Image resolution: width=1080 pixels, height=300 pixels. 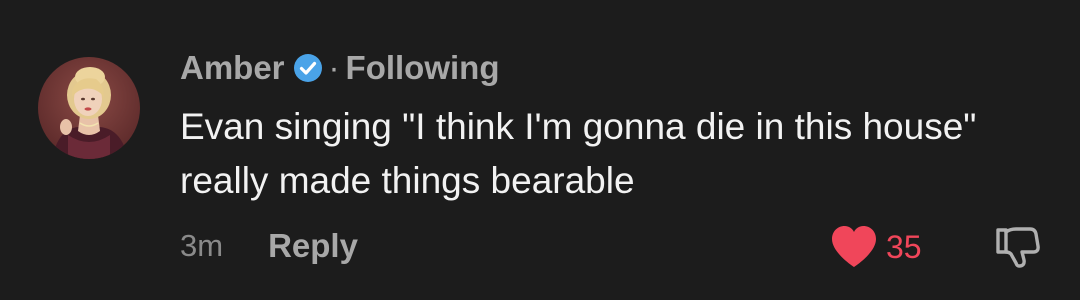 I want to click on comment-header: Amber · Following, so click(x=340, y=68).